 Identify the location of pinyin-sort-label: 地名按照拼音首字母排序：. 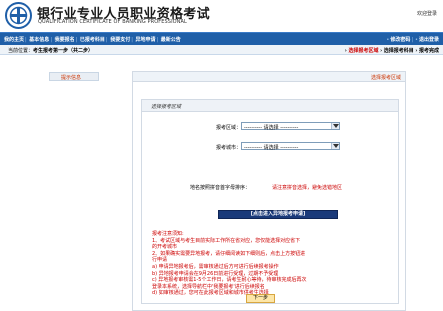
(220, 188).